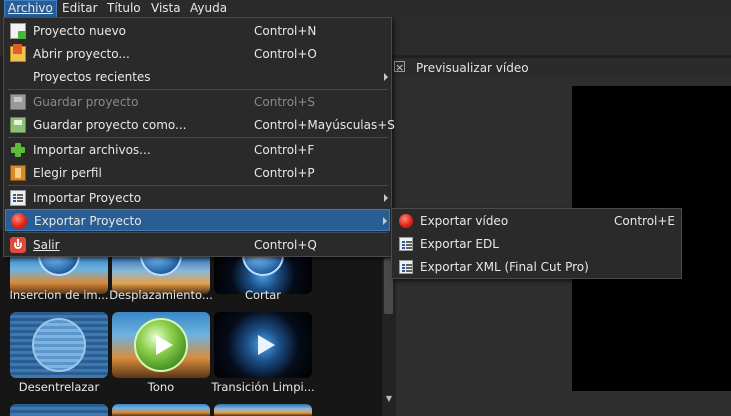 This screenshot has height=416, width=731. What do you see at coordinates (59, 387) in the screenshot?
I see `effect-label: Desentrelazar` at bounding box center [59, 387].